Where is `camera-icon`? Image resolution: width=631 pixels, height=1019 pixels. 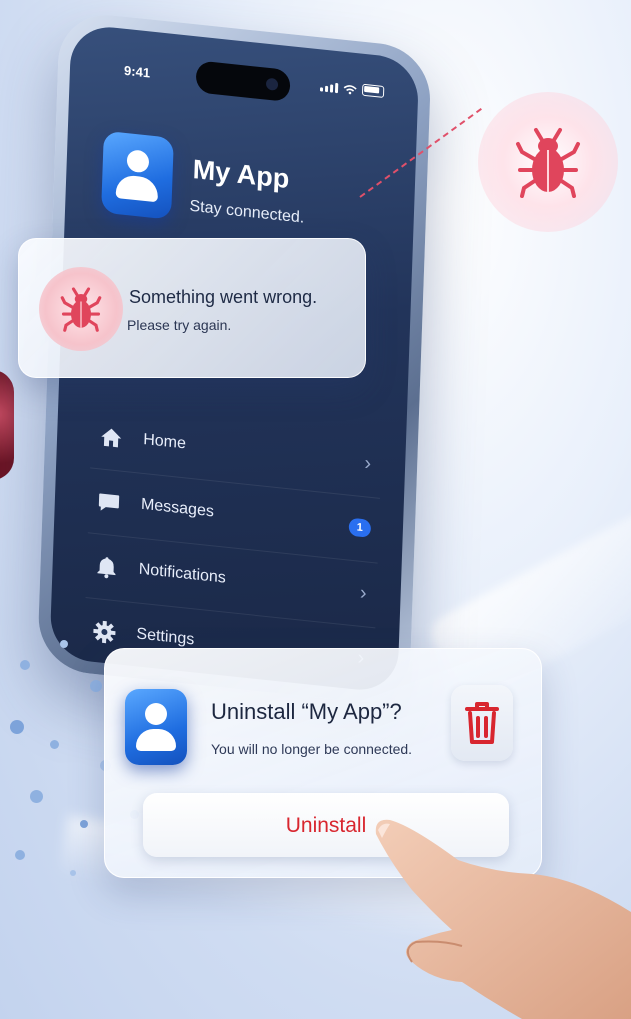
camera-icon is located at coordinates (272, 84).